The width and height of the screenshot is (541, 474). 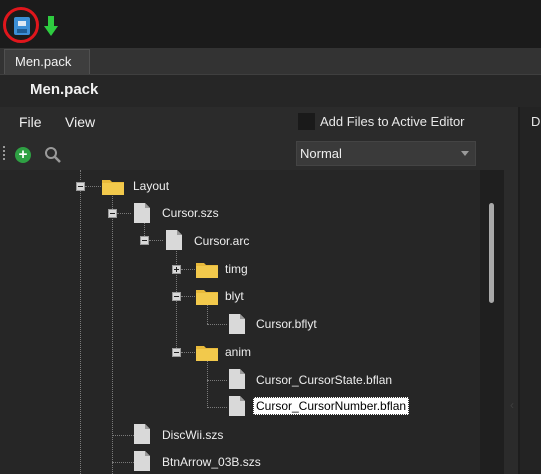 I want to click on tree-node-blyt: blyt, so click(x=234, y=296).